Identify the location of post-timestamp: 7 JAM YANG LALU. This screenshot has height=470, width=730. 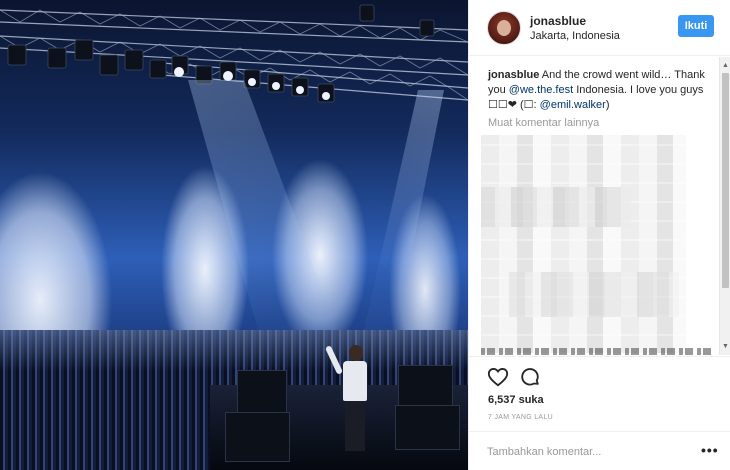
(520, 417).